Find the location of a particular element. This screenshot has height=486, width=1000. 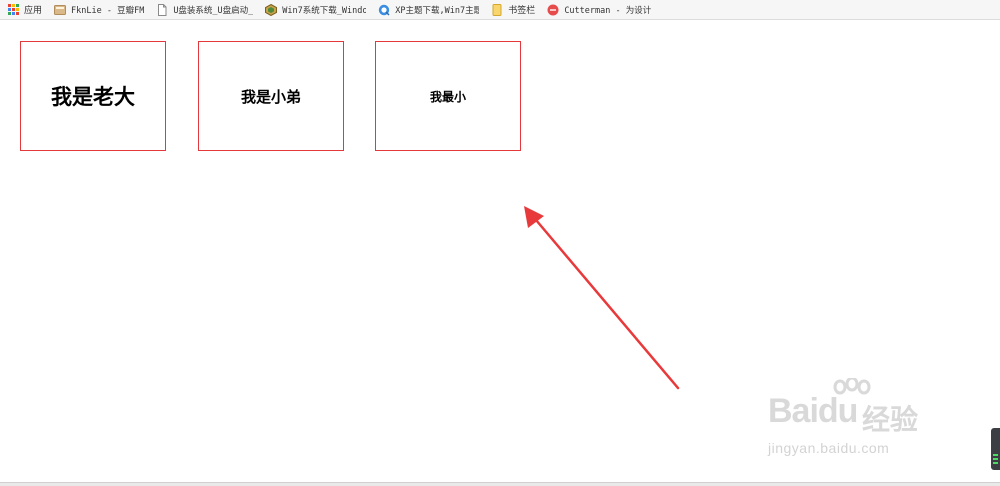

watermark-suffix: 经验 is located at coordinates (890, 419).